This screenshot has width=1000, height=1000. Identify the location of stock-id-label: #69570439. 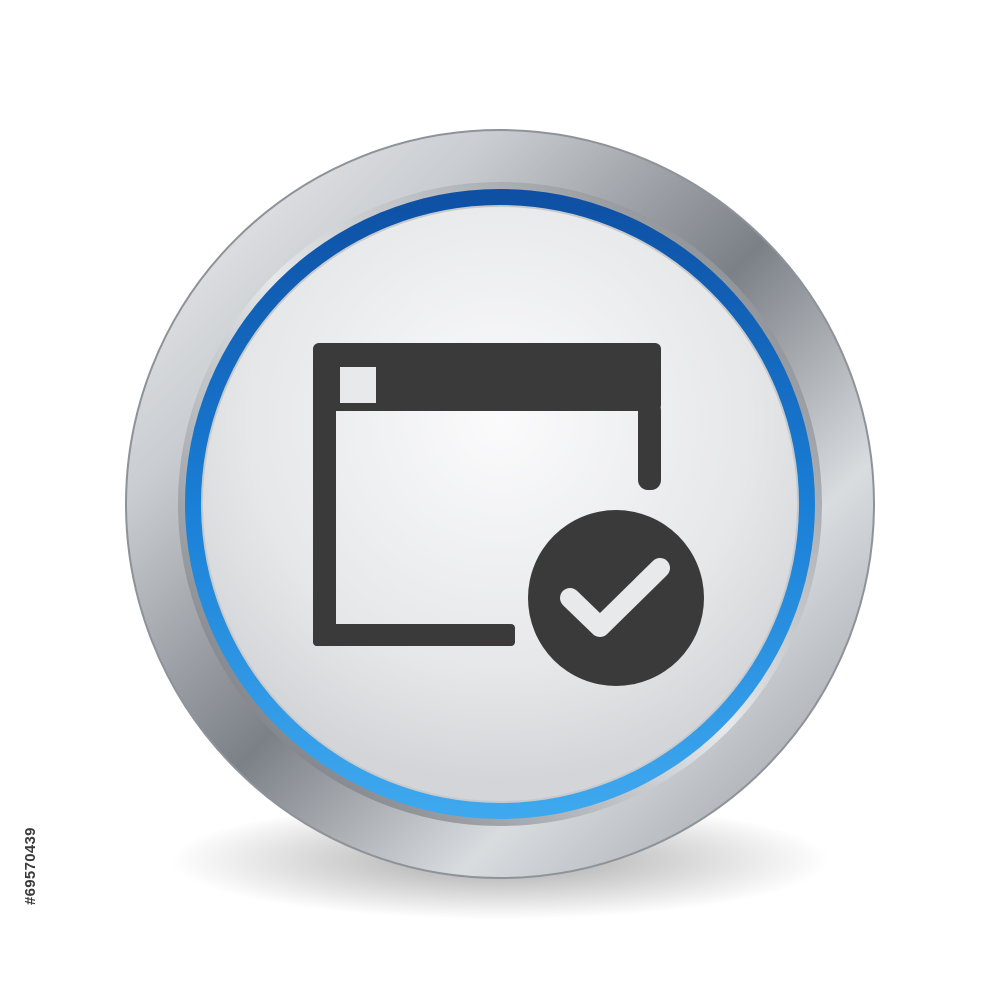
(30, 866).